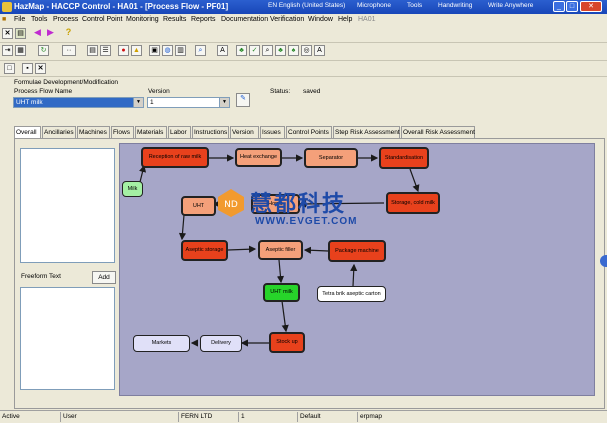 The height and width of the screenshot is (423, 607). What do you see at coordinates (67, 338) in the screenshot?
I see `freeform-text-area` at bounding box center [67, 338].